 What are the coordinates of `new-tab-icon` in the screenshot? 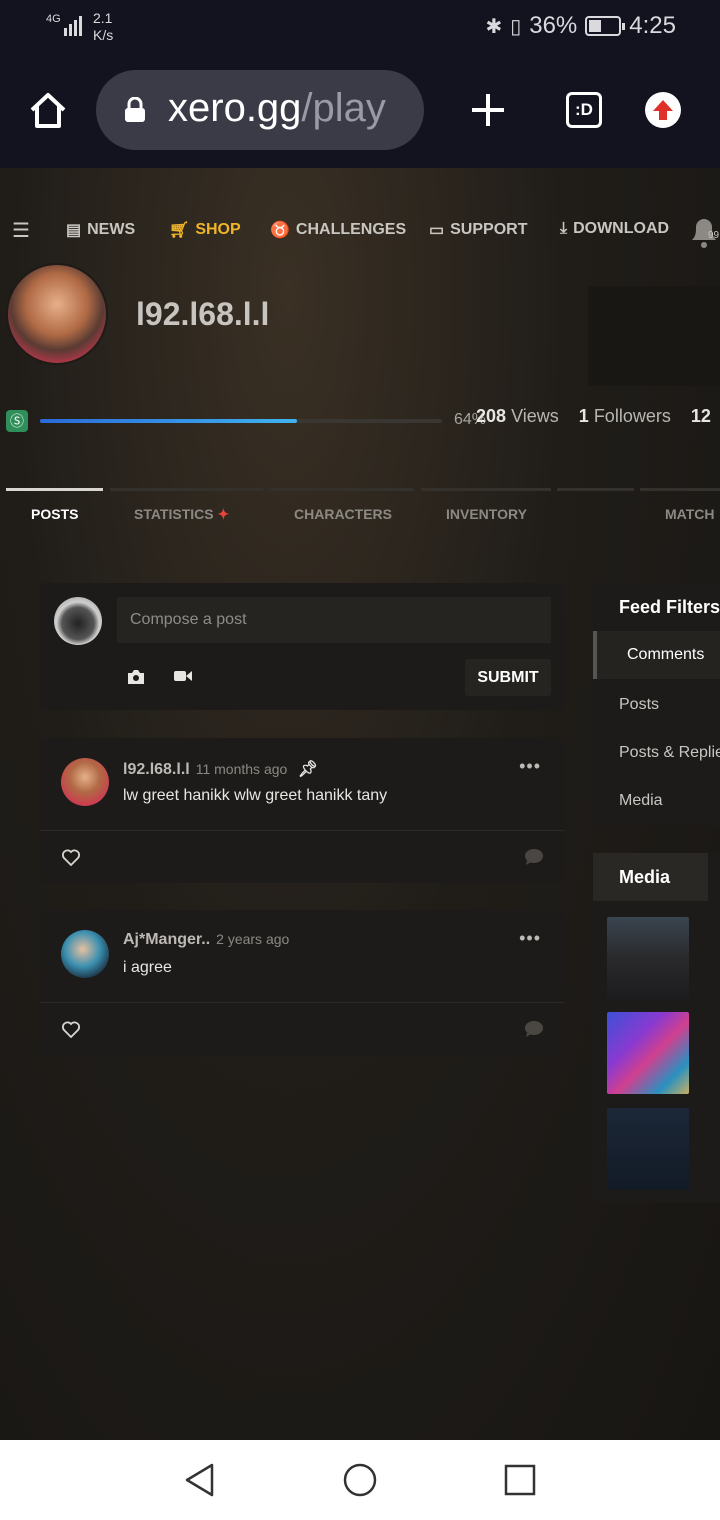 It's located at (488, 110).